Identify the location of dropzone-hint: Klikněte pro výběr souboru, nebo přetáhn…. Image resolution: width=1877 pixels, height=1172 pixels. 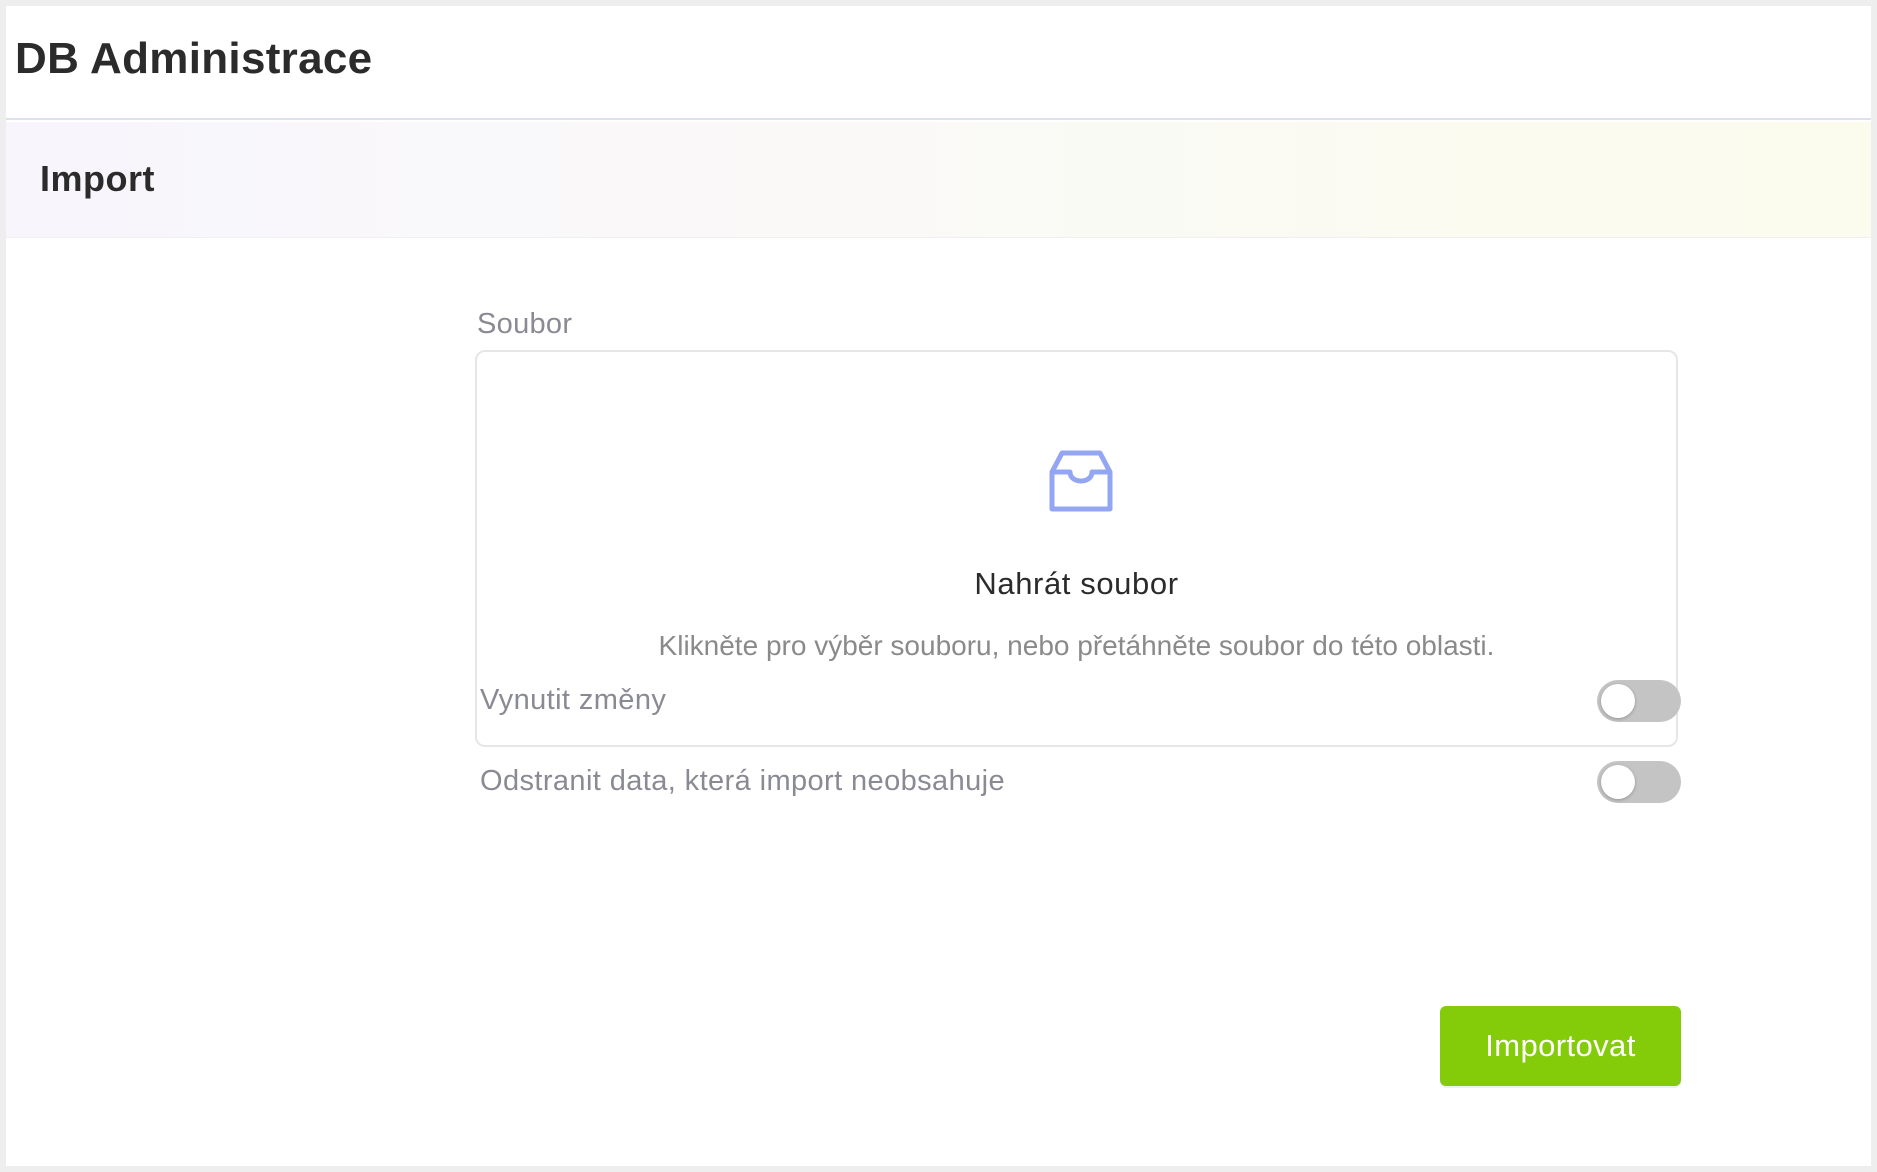
(1076, 645).